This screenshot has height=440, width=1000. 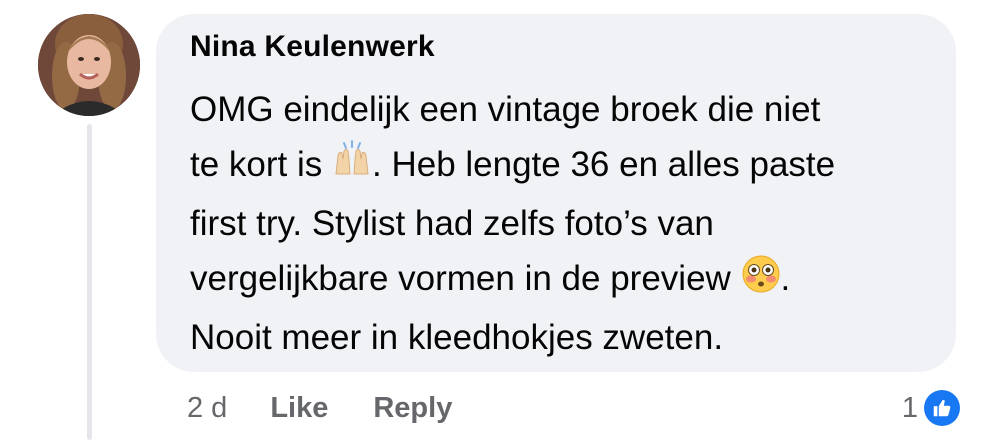 What do you see at coordinates (505, 109) in the screenshot?
I see `comment-text-segment: OMG eindelijk een vintage broek die niet` at bounding box center [505, 109].